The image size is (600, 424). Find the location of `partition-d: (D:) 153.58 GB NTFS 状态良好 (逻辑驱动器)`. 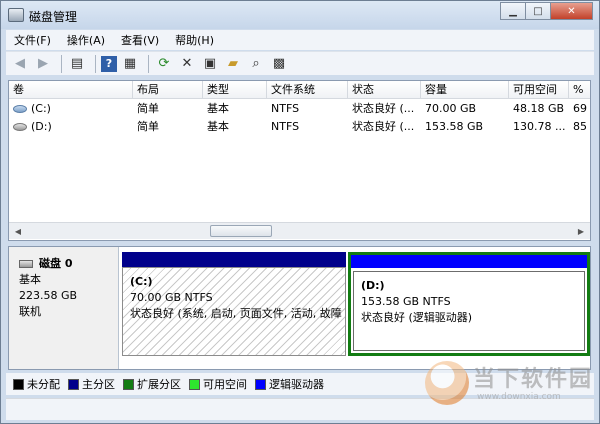

partition-d: (D:) 153.58 GB NTFS 状态良好 (逻辑驱动器) is located at coordinates (469, 304).